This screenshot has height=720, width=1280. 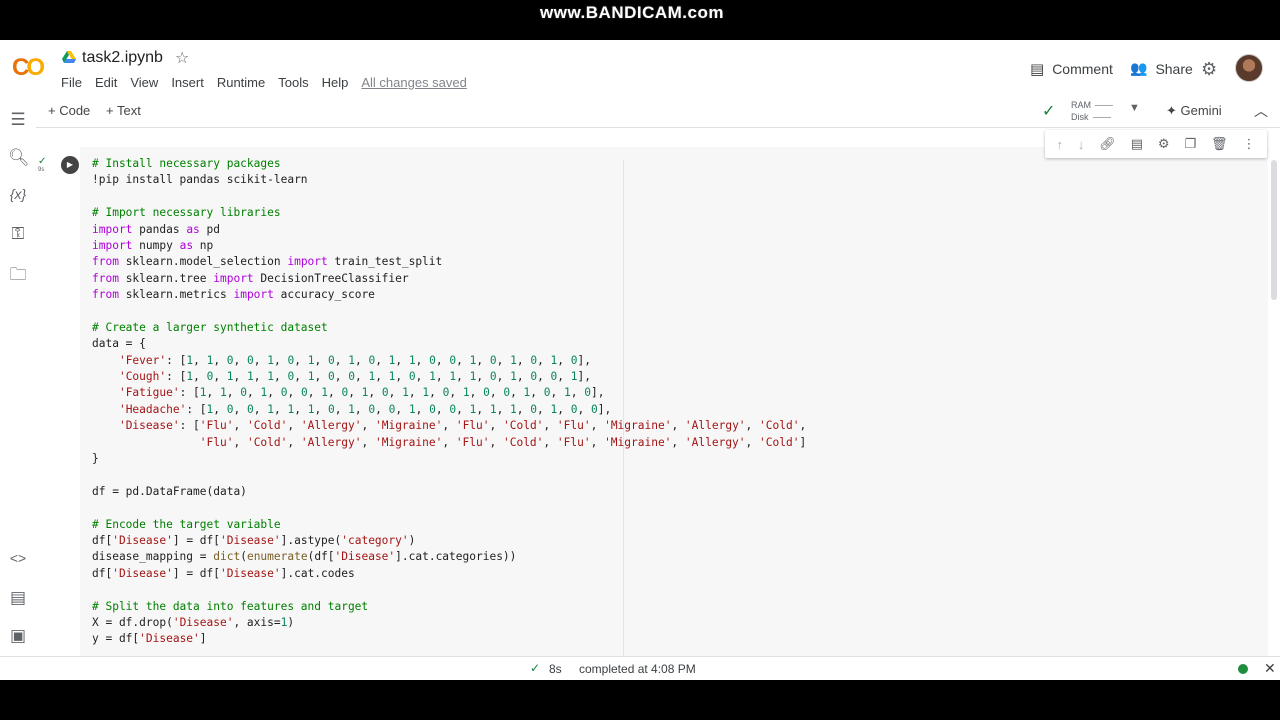 What do you see at coordinates (1134, 108) in the screenshot?
I see `chevron-down-icon: ▼` at bounding box center [1134, 108].